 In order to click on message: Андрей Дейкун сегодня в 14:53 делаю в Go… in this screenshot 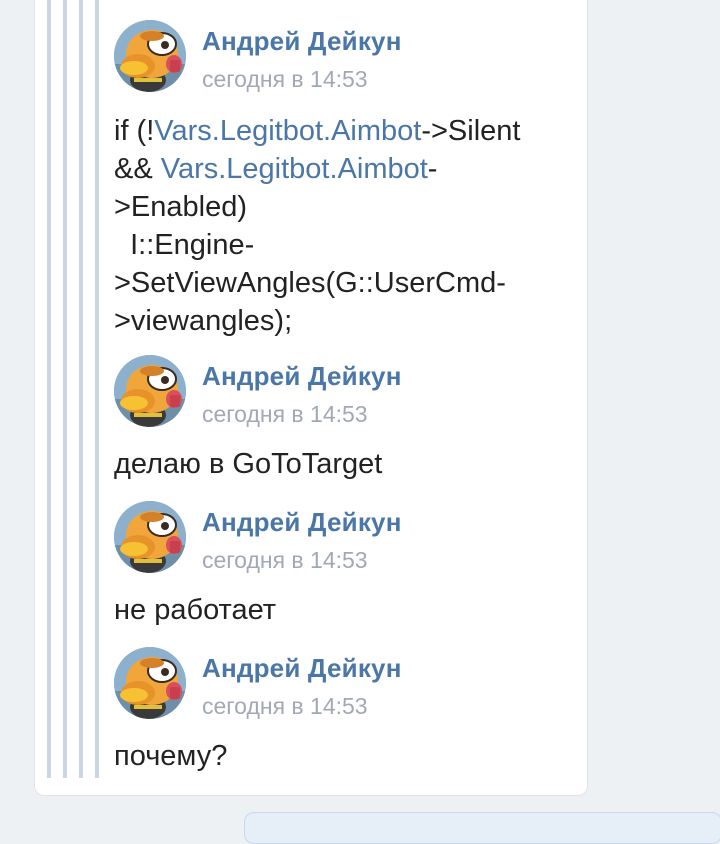, I will do `click(412, 419)`.